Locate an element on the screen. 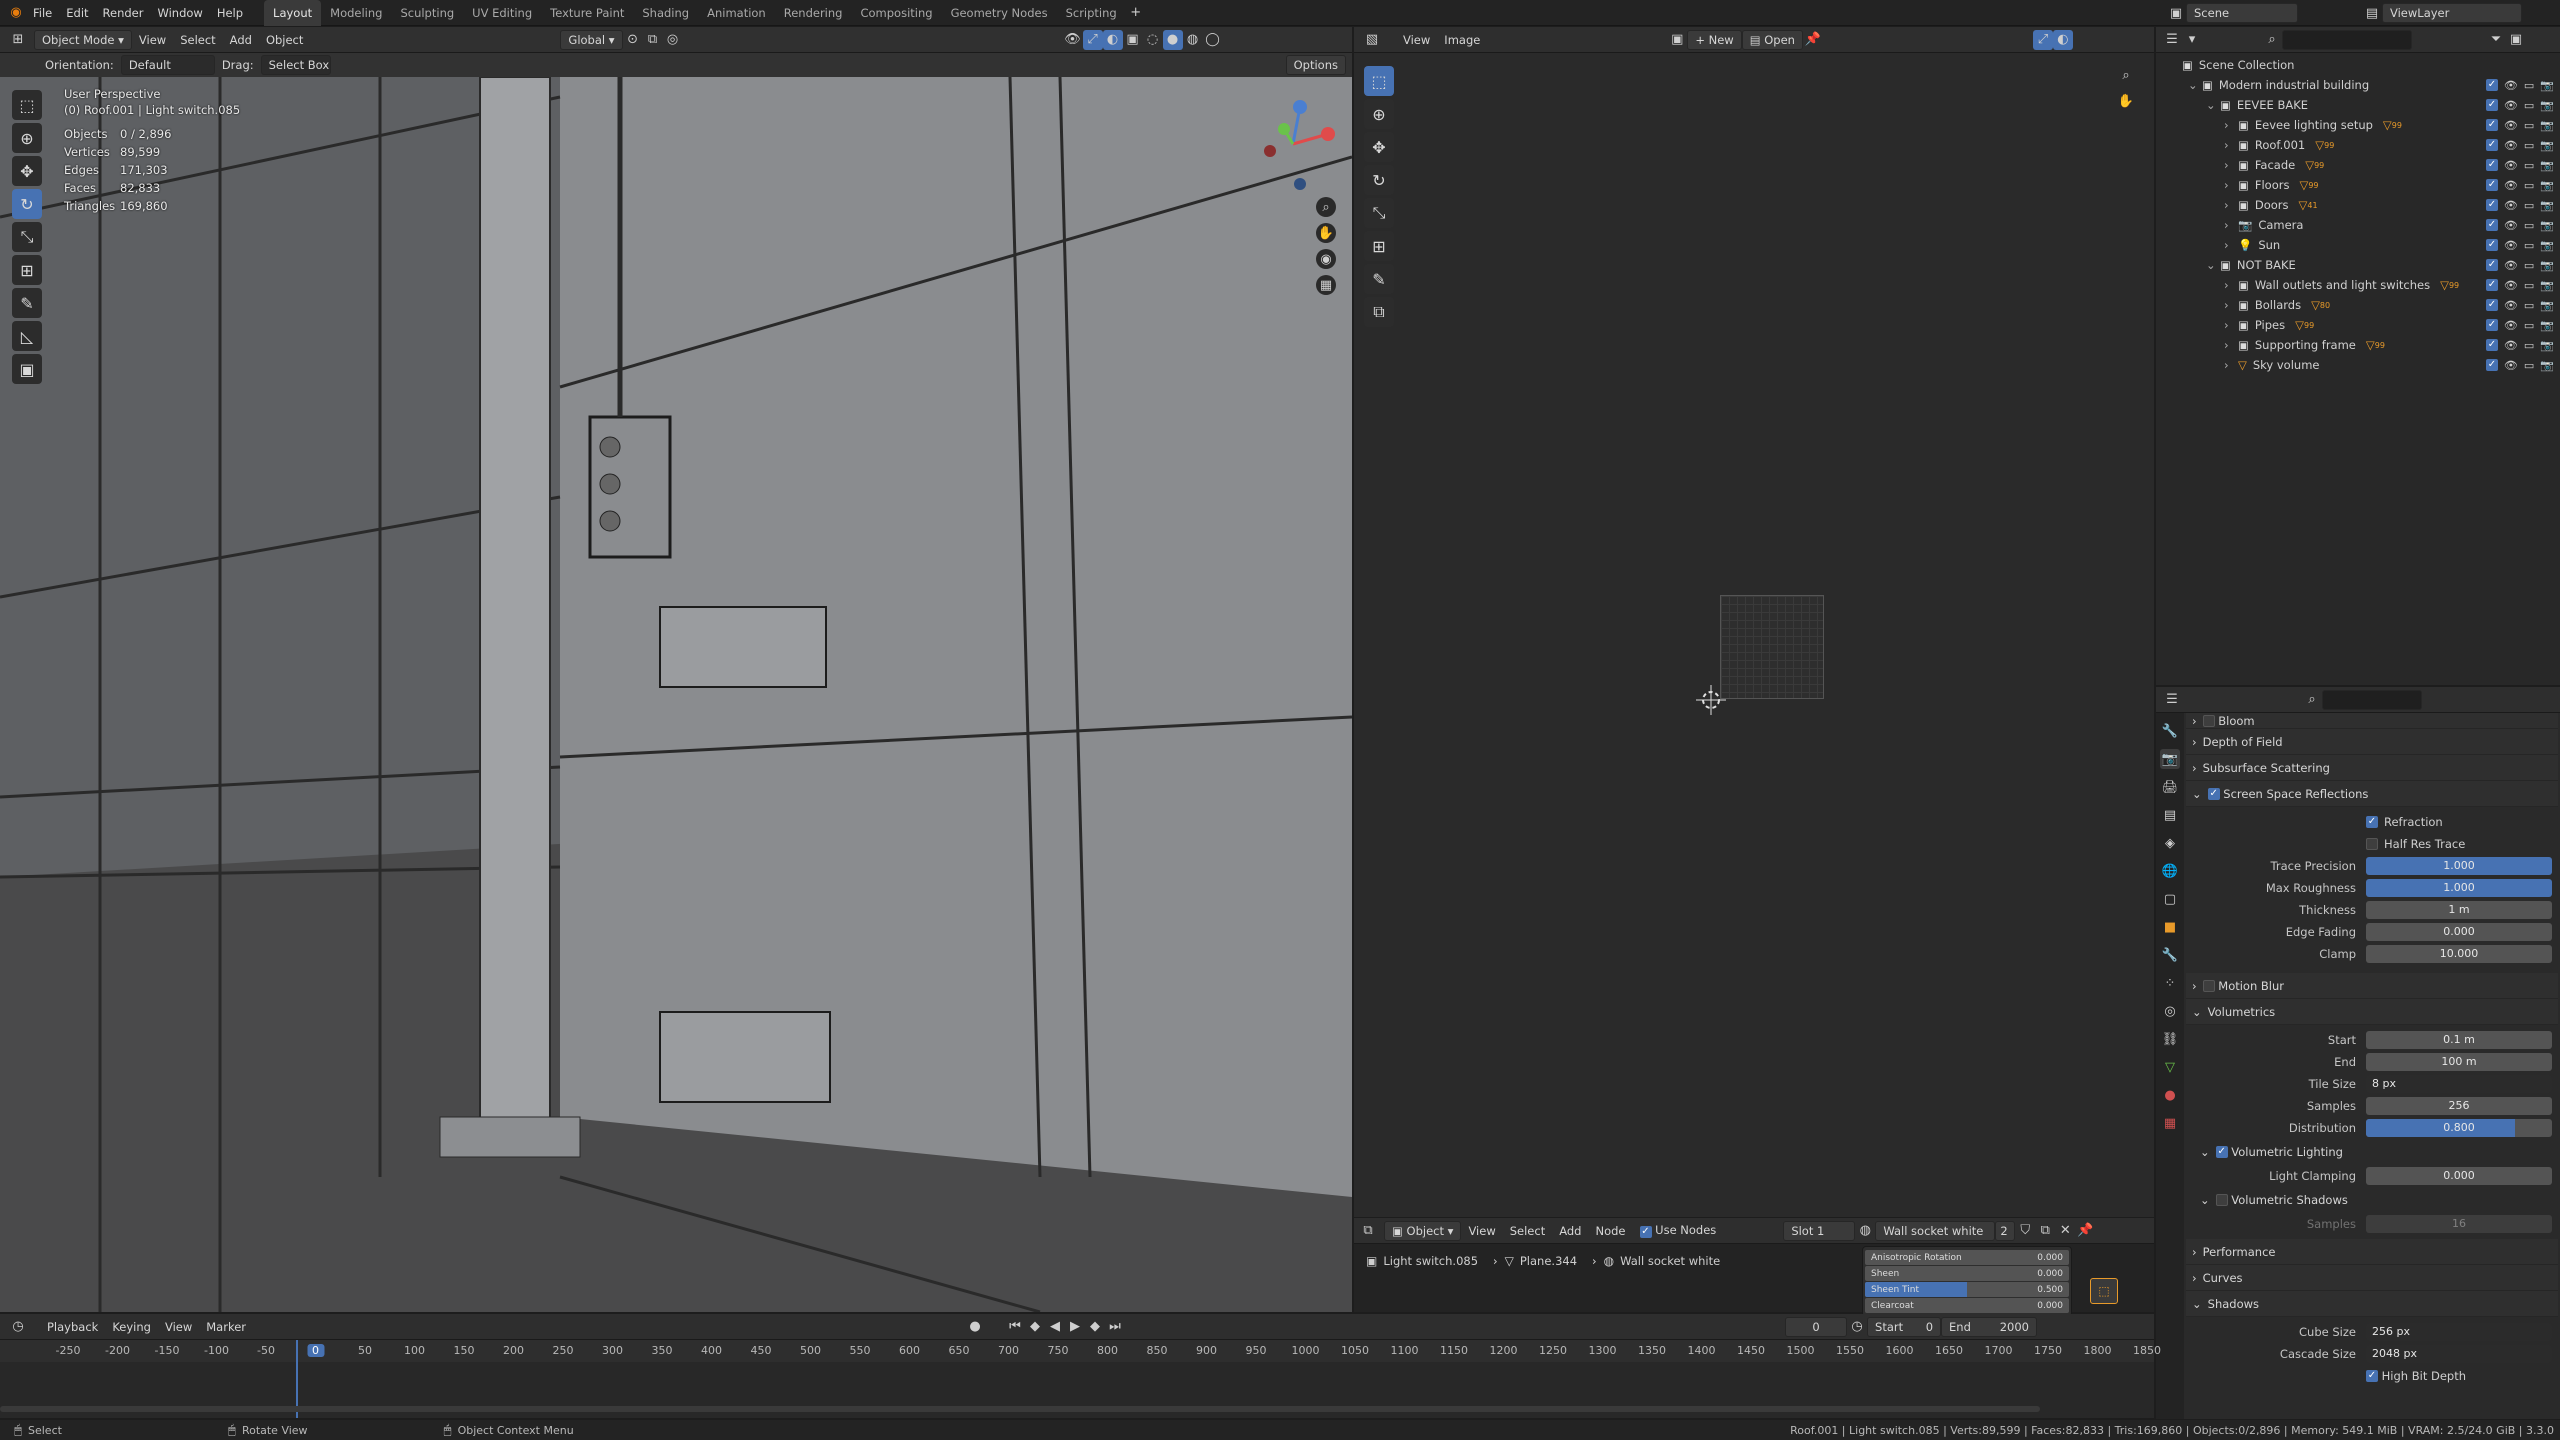 The height and width of the screenshot is (1440, 2560). outliner-item: ⌄ ▣ EEVEE BAKE ✓ 👁 ▭ 📷 is located at coordinates (2358, 105).